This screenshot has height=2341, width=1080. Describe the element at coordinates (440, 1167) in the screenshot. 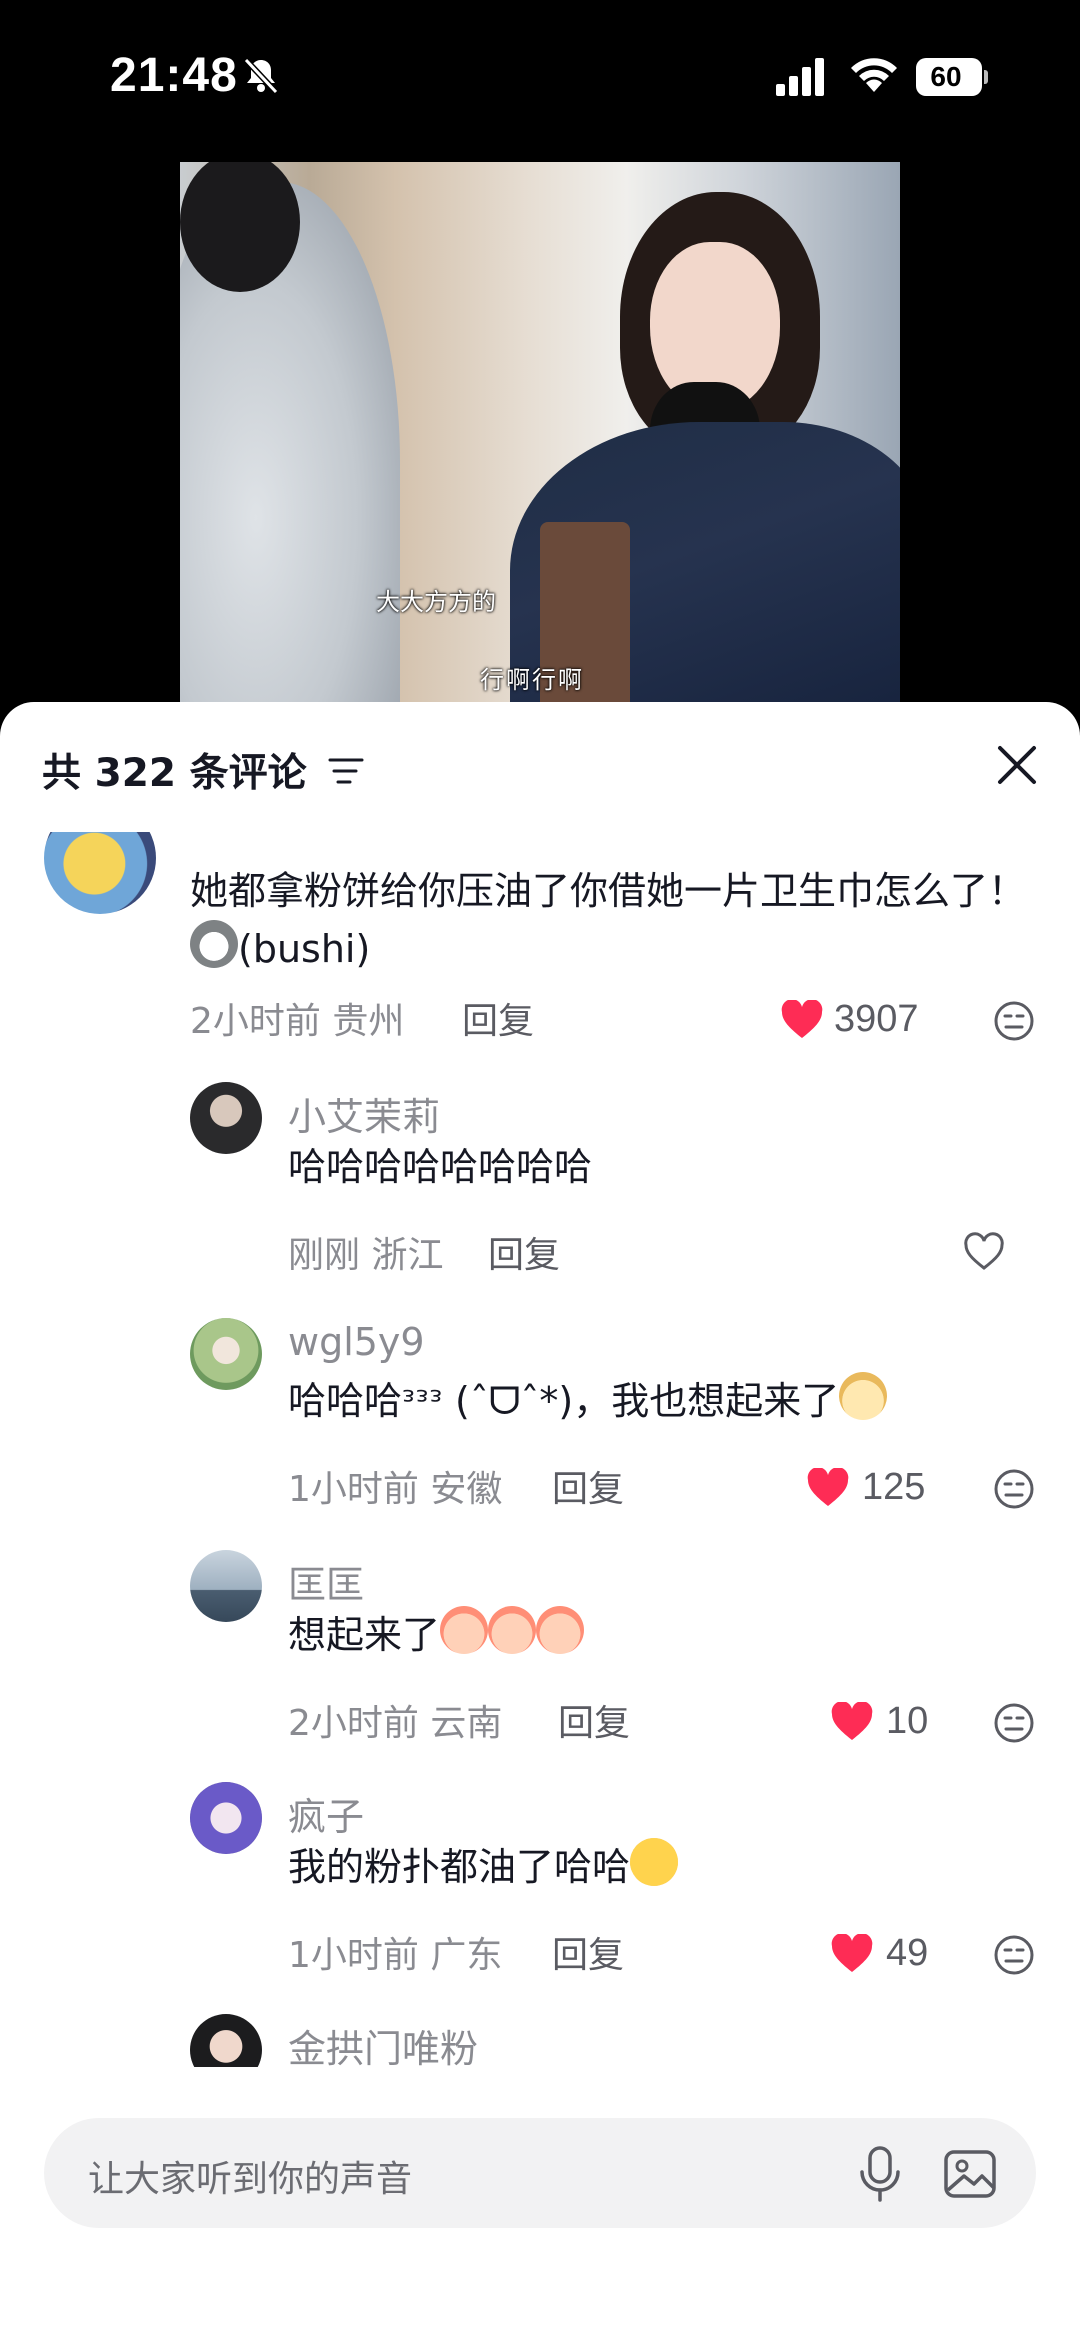

I see `comment-text: 哈哈哈哈哈哈哈哈` at that location.